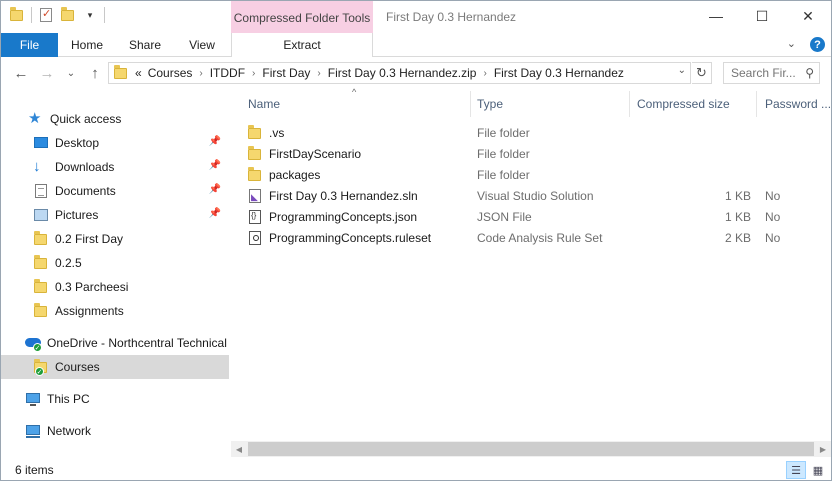 The image size is (832, 481). What do you see at coordinates (539, 174) in the screenshot?
I see `file-row: packages File folder` at bounding box center [539, 174].